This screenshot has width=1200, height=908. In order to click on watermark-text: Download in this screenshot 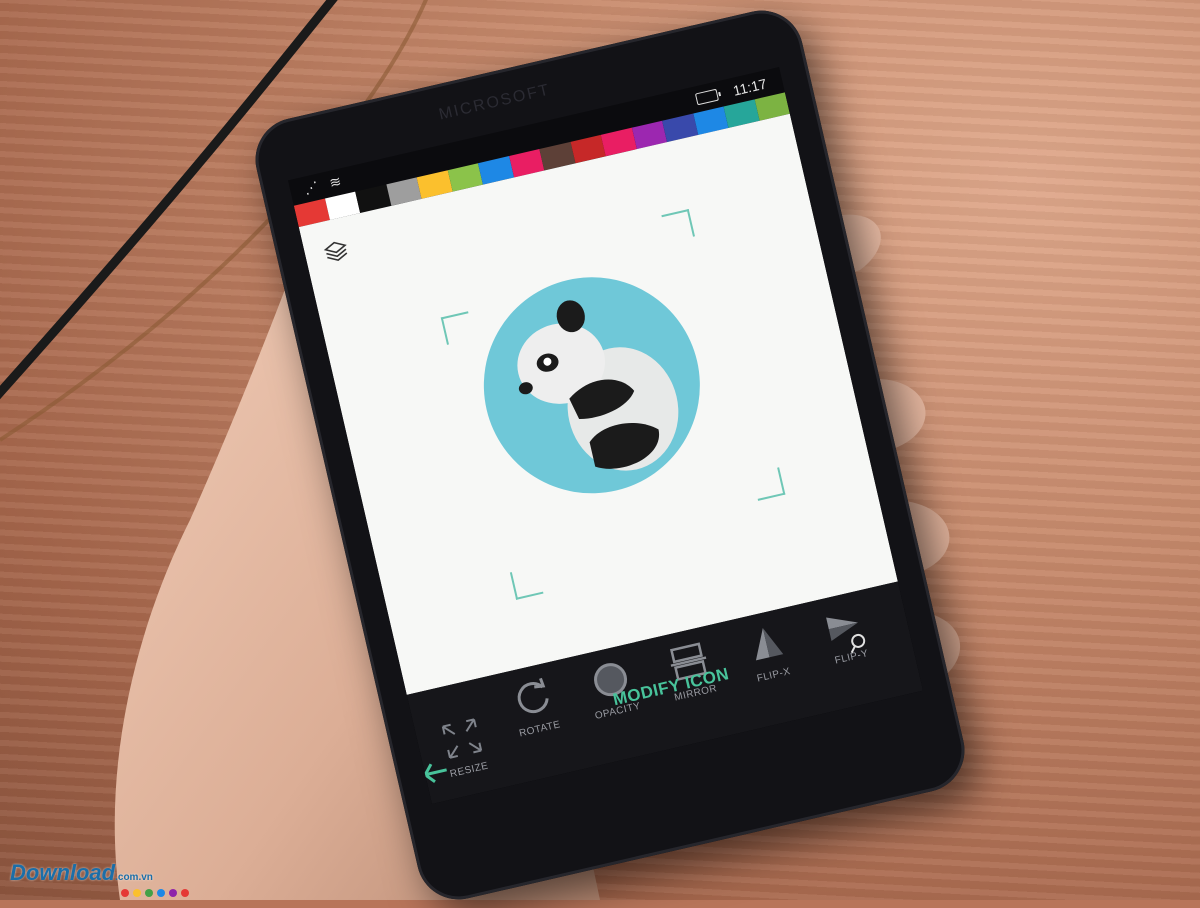, I will do `click(63, 872)`.